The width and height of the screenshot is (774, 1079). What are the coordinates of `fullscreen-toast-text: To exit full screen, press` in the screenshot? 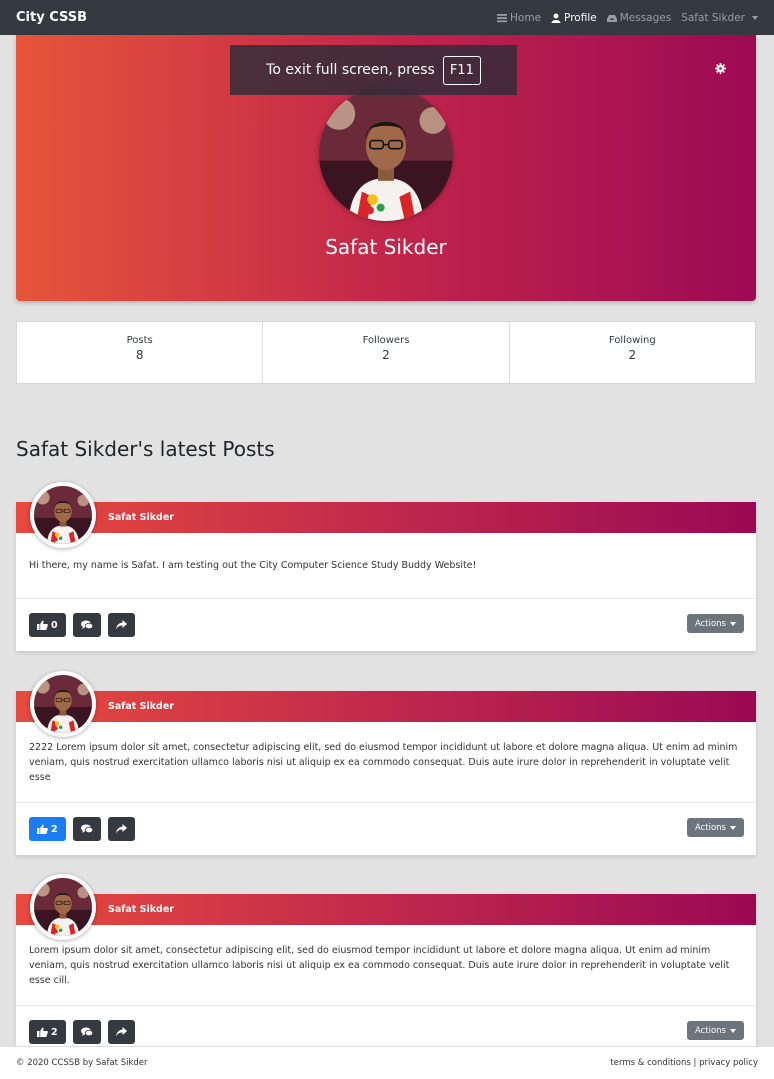 It's located at (350, 70).